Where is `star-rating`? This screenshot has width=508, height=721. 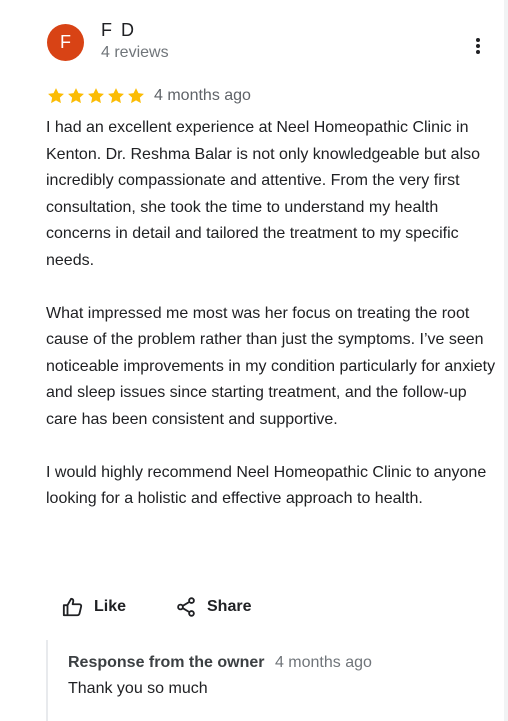 star-rating is located at coordinates (96, 96).